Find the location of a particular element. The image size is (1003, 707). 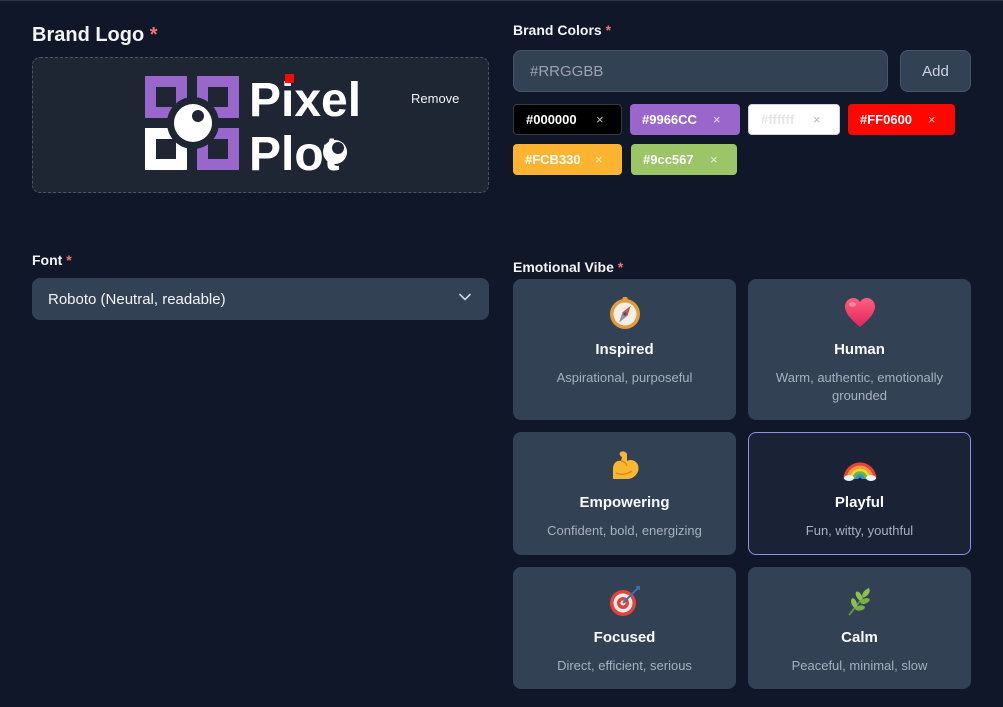

color-chip: #FF0600 × is located at coordinates (901, 119).